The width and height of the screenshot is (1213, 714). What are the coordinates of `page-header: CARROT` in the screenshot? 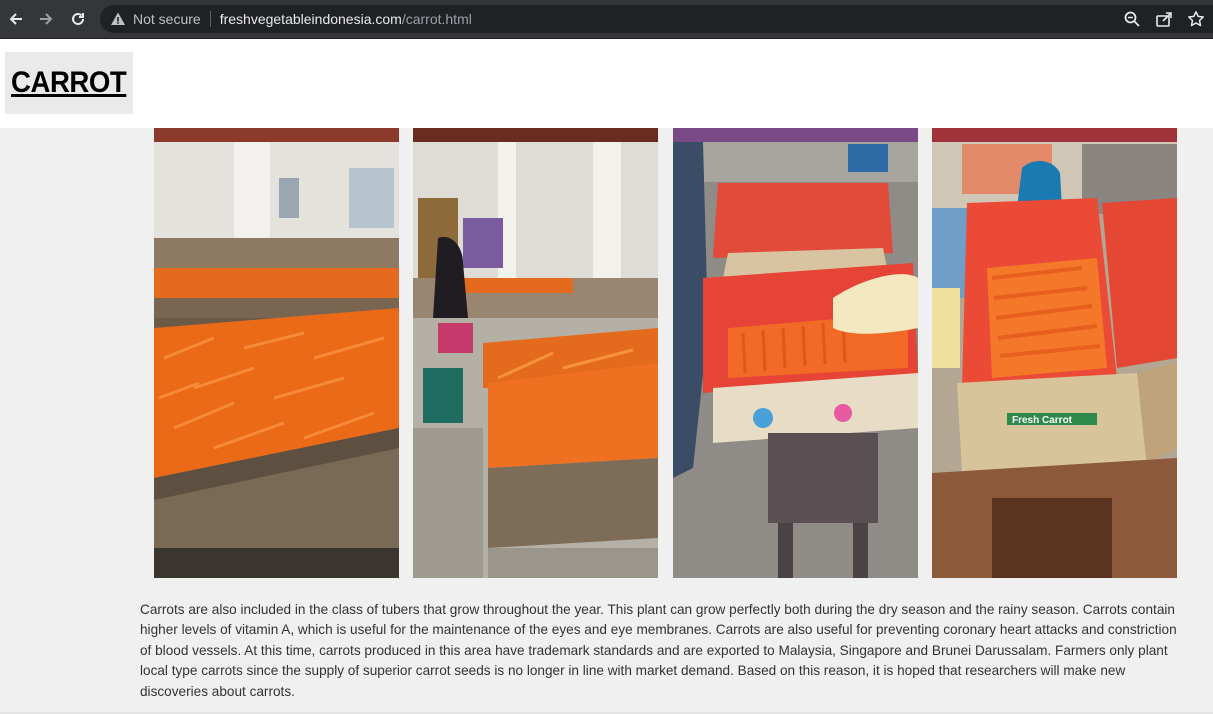 It's located at (606, 83).